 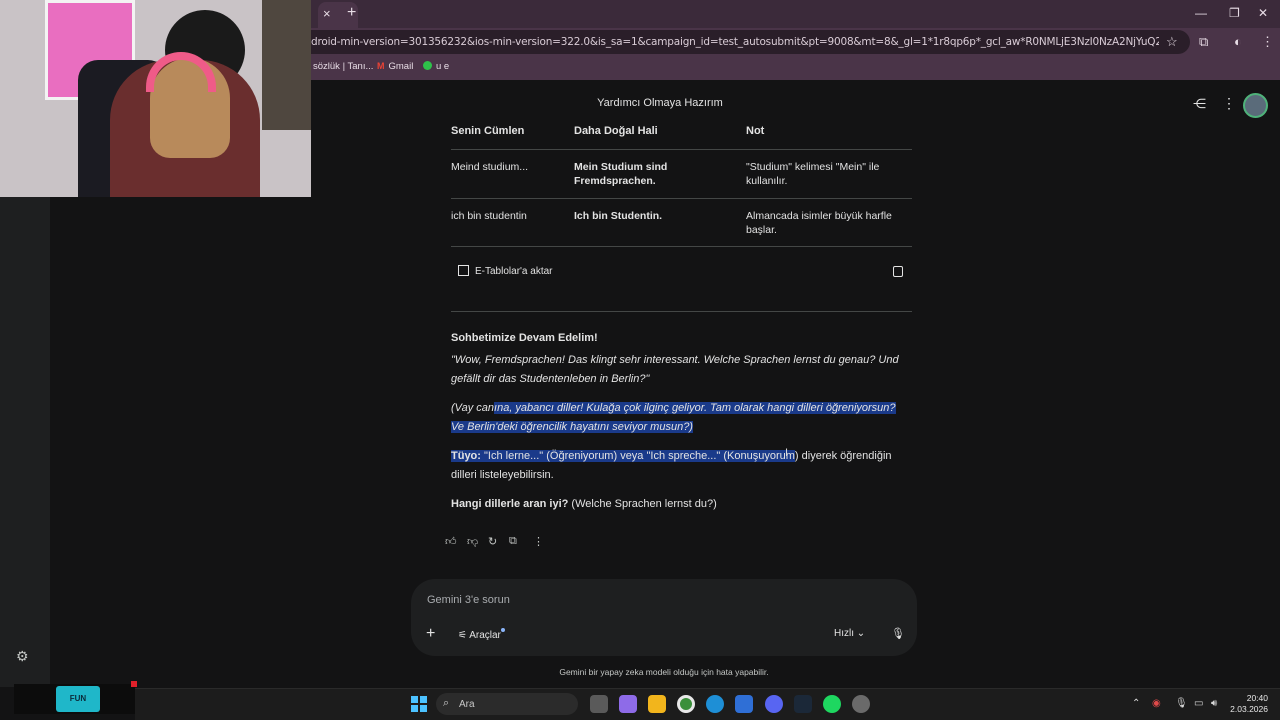 I want to click on prompt-box, so click(x=664, y=617).